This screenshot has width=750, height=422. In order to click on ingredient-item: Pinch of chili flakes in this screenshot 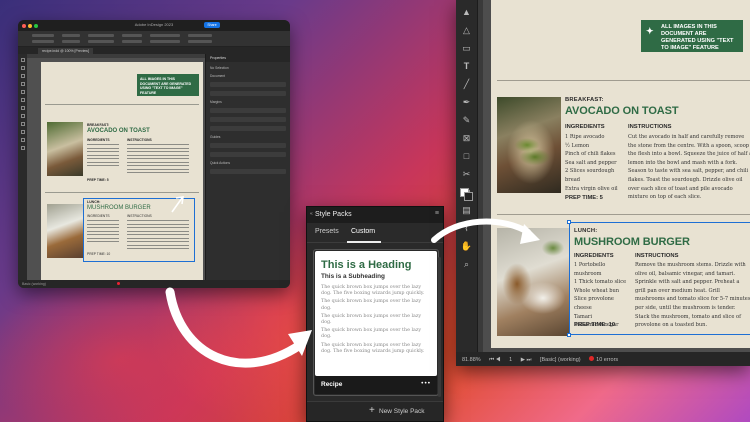, I will do `click(590, 154)`.